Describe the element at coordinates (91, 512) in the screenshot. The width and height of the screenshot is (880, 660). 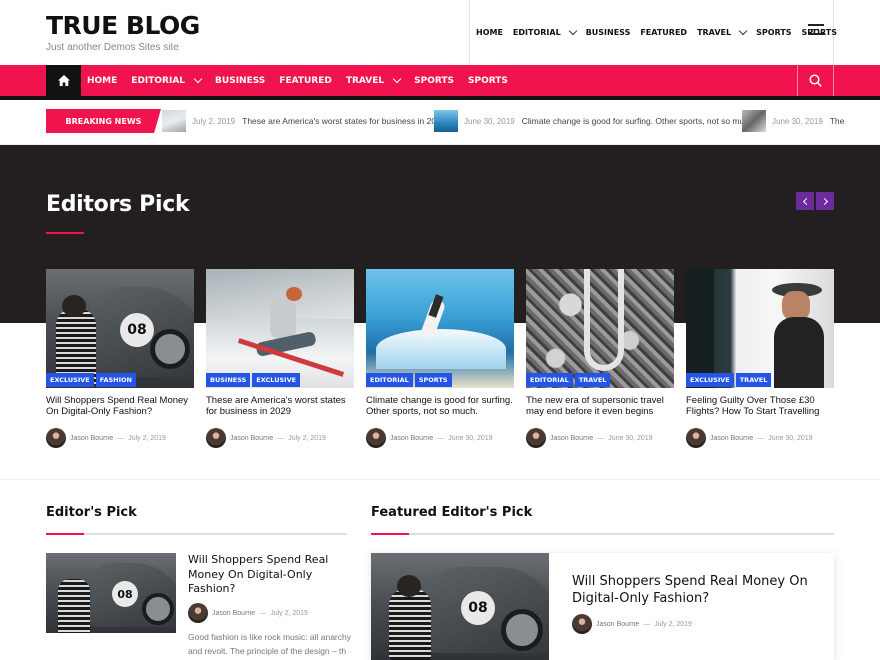
I see `section-title: Editor's Pick` at that location.